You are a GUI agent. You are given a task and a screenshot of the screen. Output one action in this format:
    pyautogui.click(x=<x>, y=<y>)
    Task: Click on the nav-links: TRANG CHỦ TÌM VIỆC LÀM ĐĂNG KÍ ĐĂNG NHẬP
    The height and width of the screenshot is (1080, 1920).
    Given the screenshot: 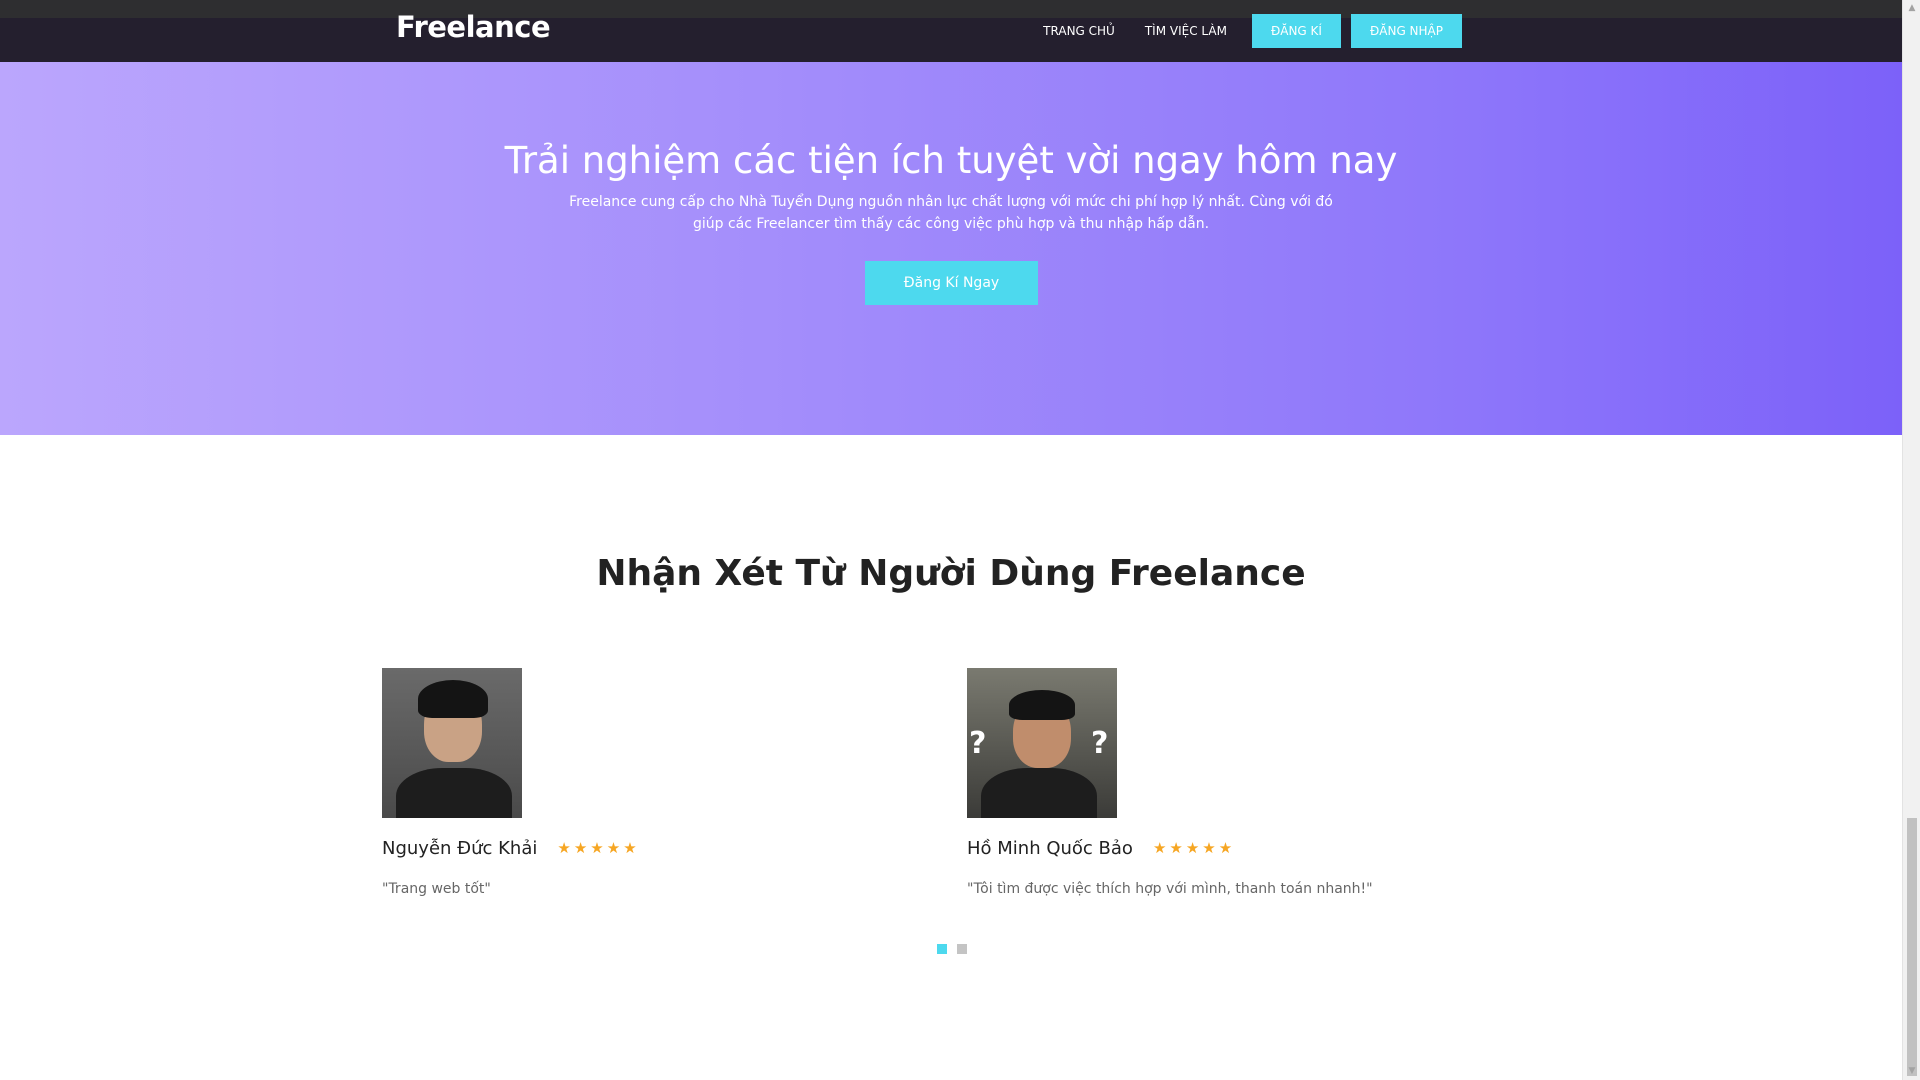 What is the action you would take?
    pyautogui.click(x=1245, y=31)
    